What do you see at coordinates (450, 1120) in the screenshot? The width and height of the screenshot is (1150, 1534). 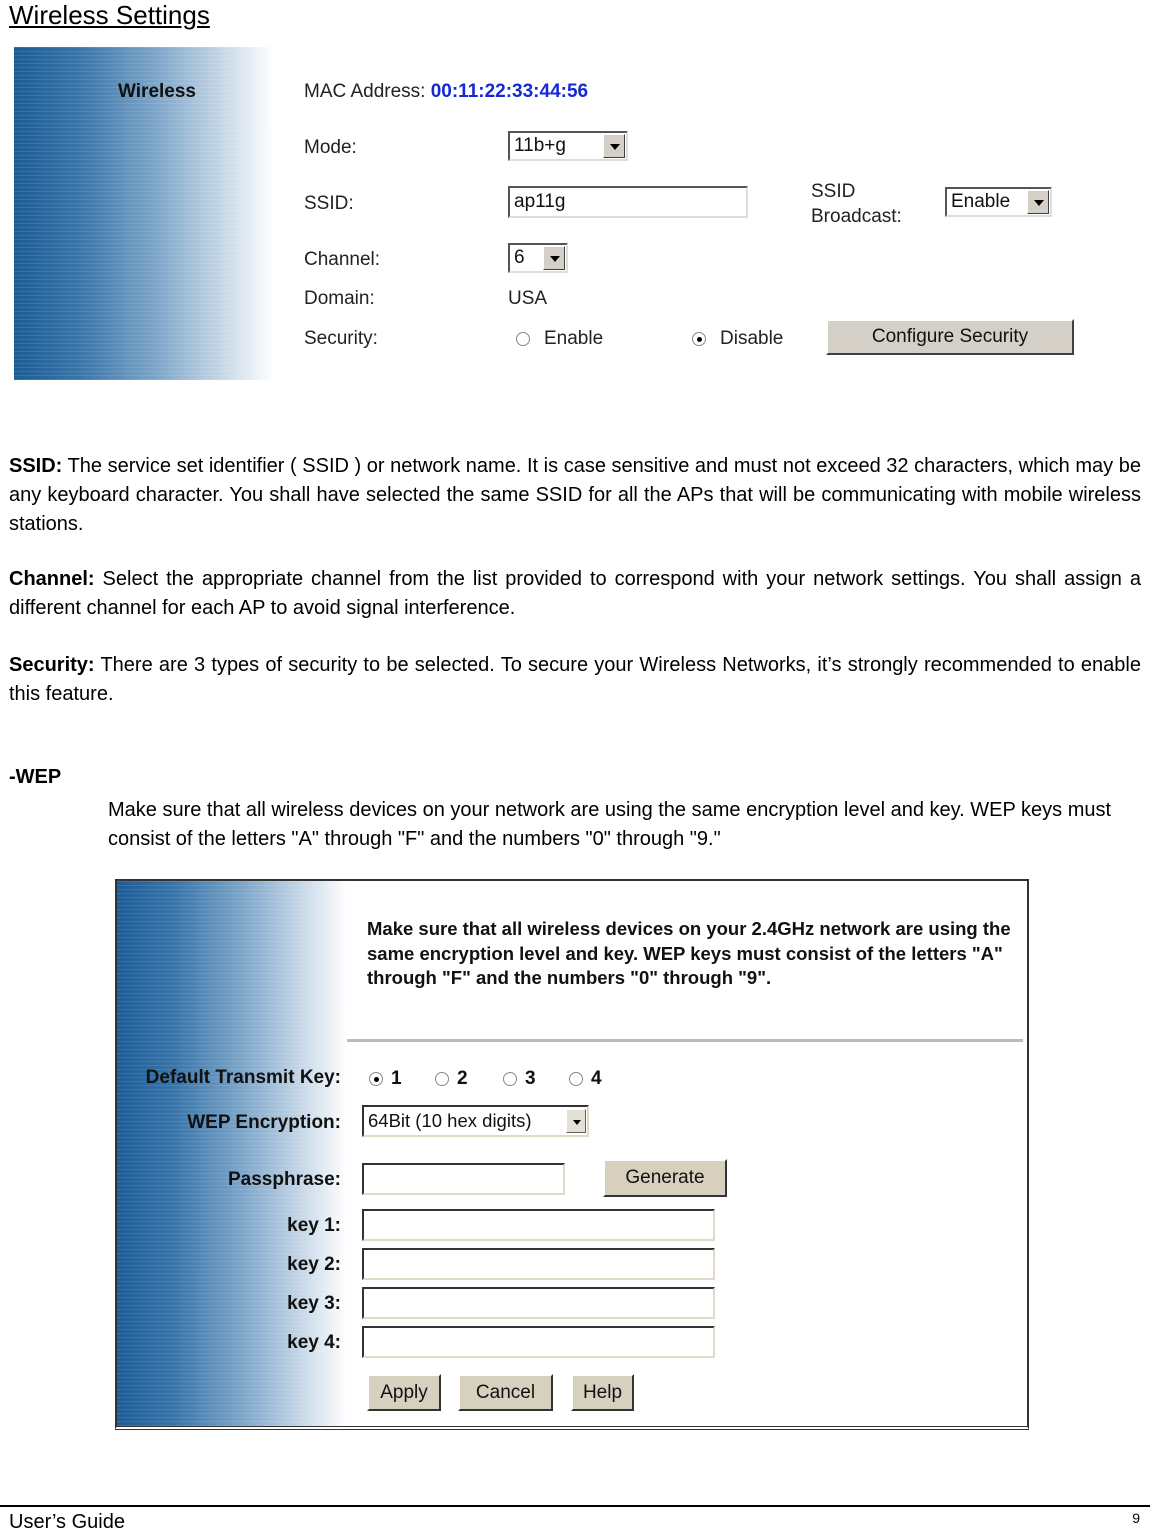 I see `wep-encryption-value: 64Bit (10 hex digits)` at bounding box center [450, 1120].